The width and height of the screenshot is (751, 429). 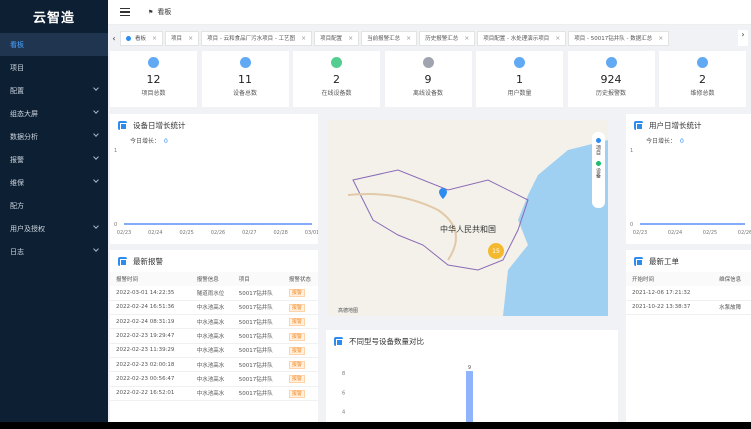 What do you see at coordinates (54, 136) in the screenshot?
I see `sidebar-item-4: 数据分析` at bounding box center [54, 136].